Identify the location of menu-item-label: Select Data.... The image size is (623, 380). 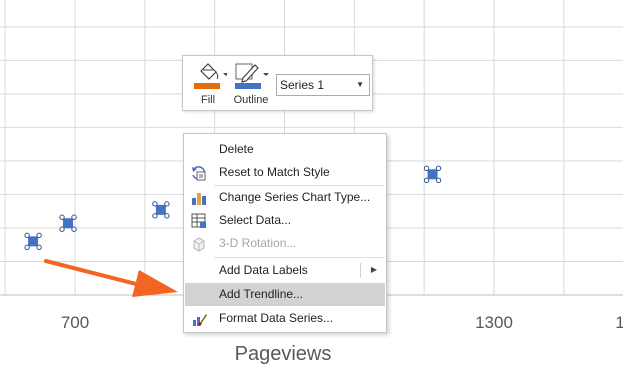
(255, 220).